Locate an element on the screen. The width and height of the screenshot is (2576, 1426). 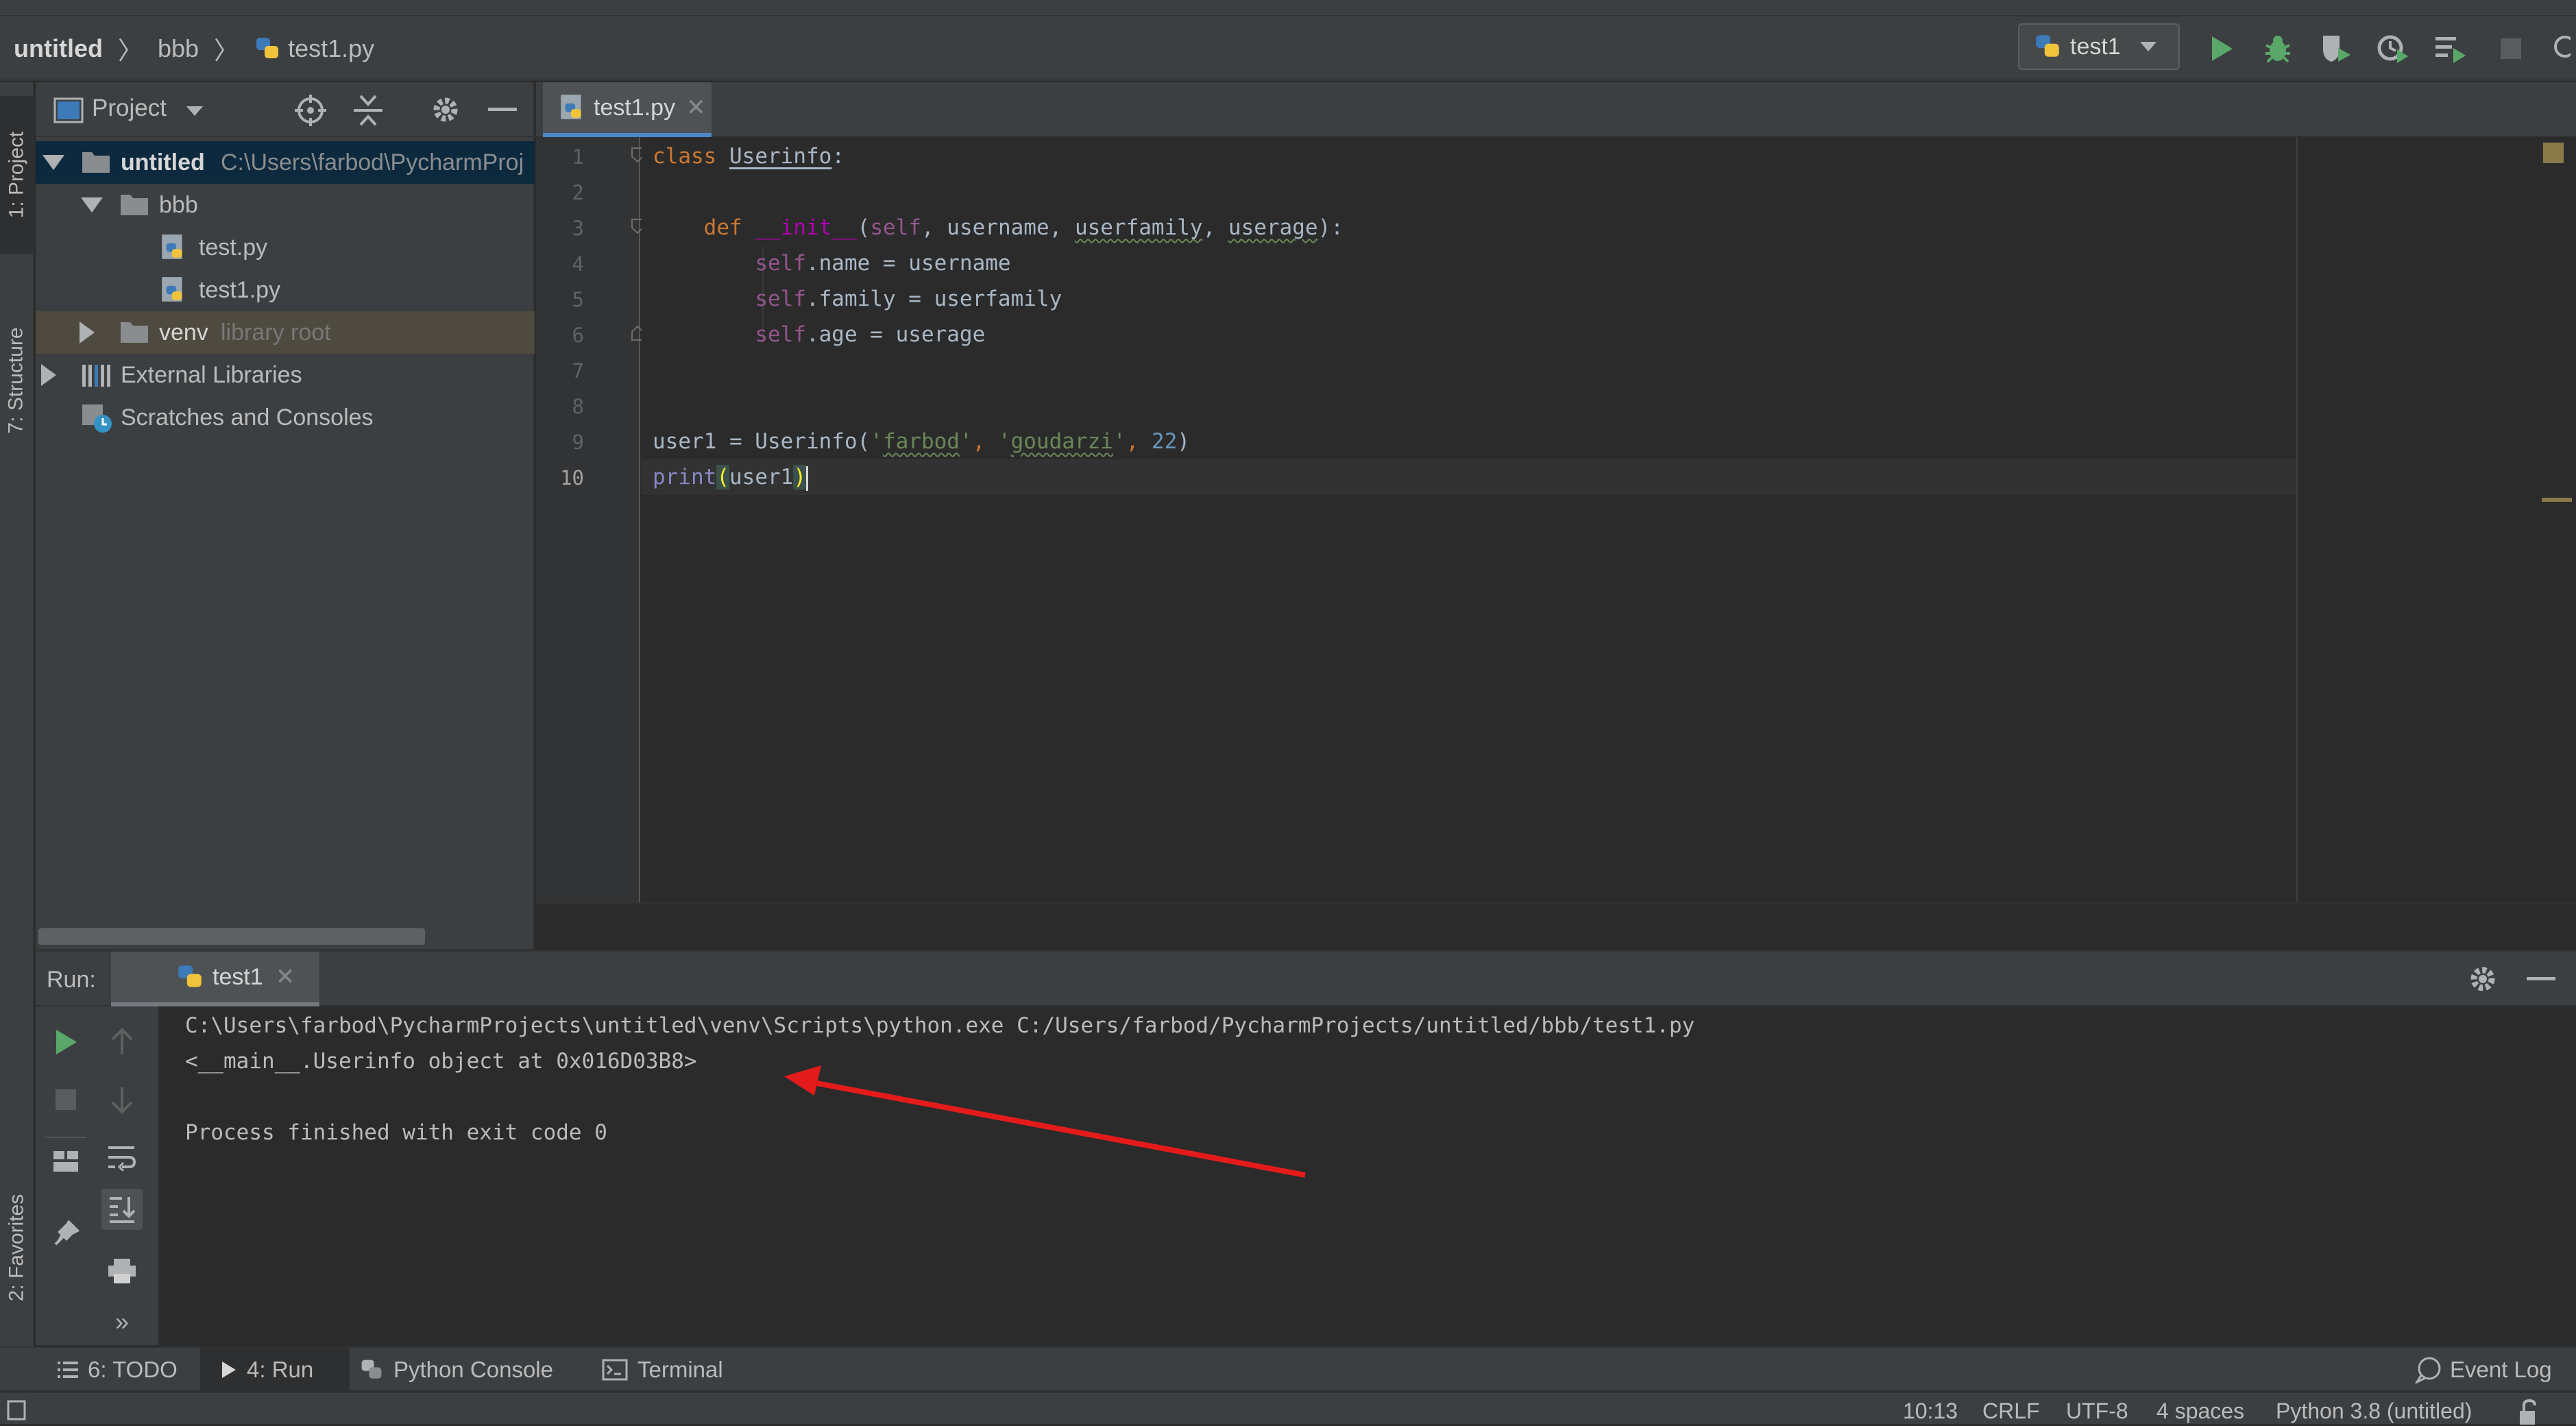
lock-icon is located at coordinates (2529, 1412).